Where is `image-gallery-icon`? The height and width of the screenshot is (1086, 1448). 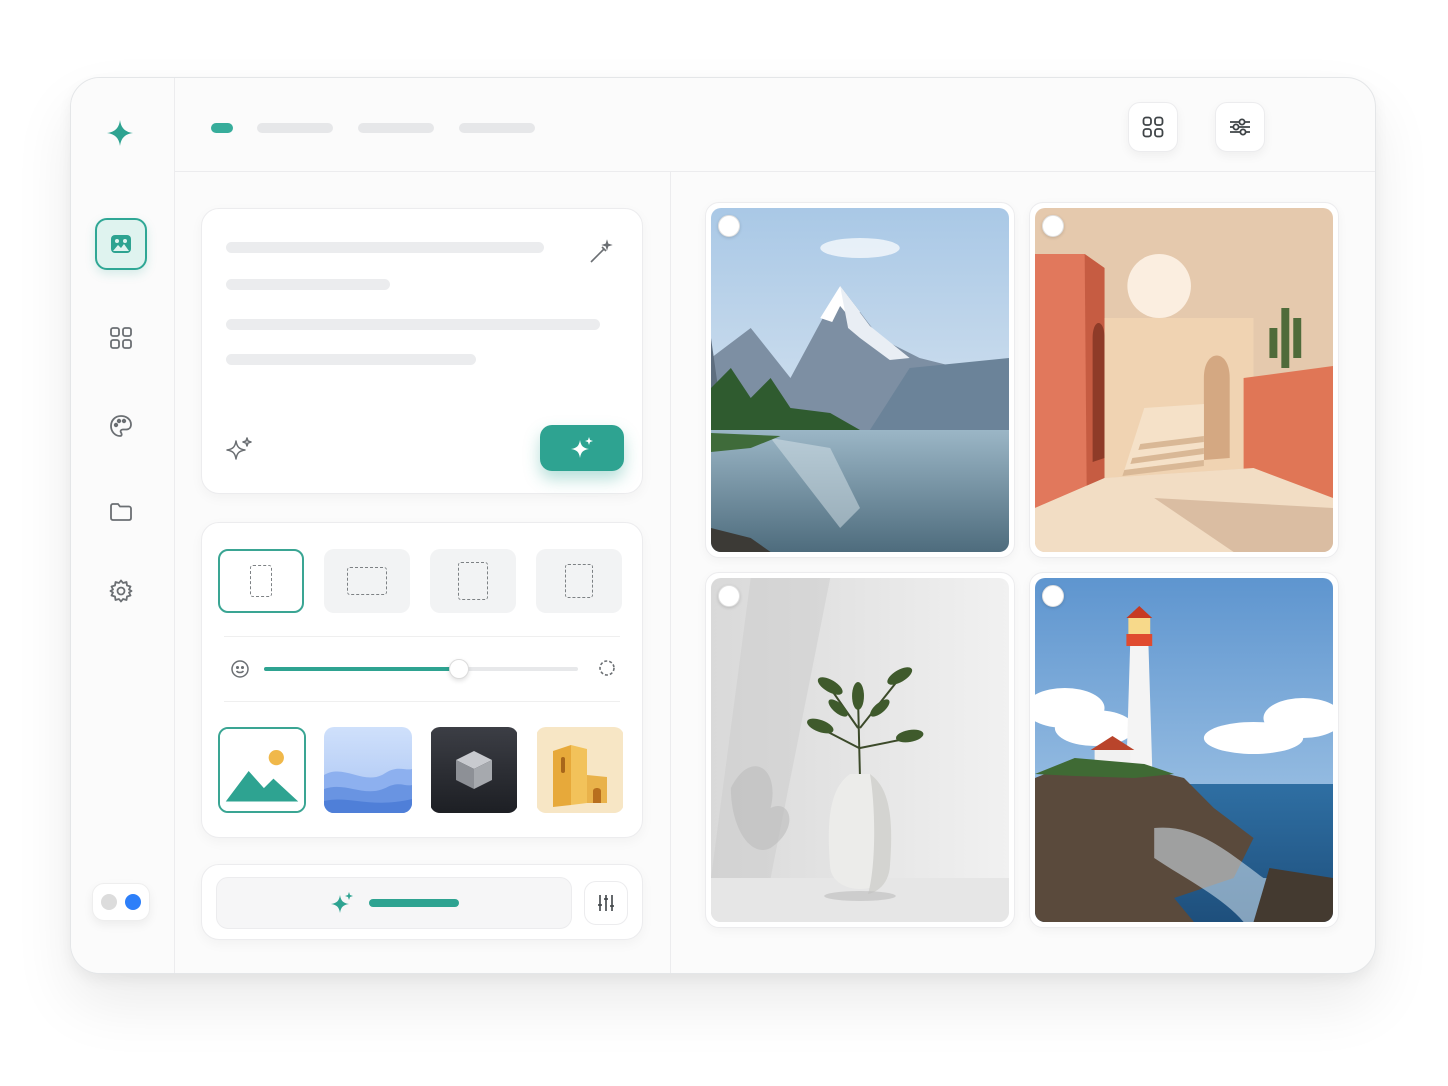
image-gallery-icon is located at coordinates (121, 244).